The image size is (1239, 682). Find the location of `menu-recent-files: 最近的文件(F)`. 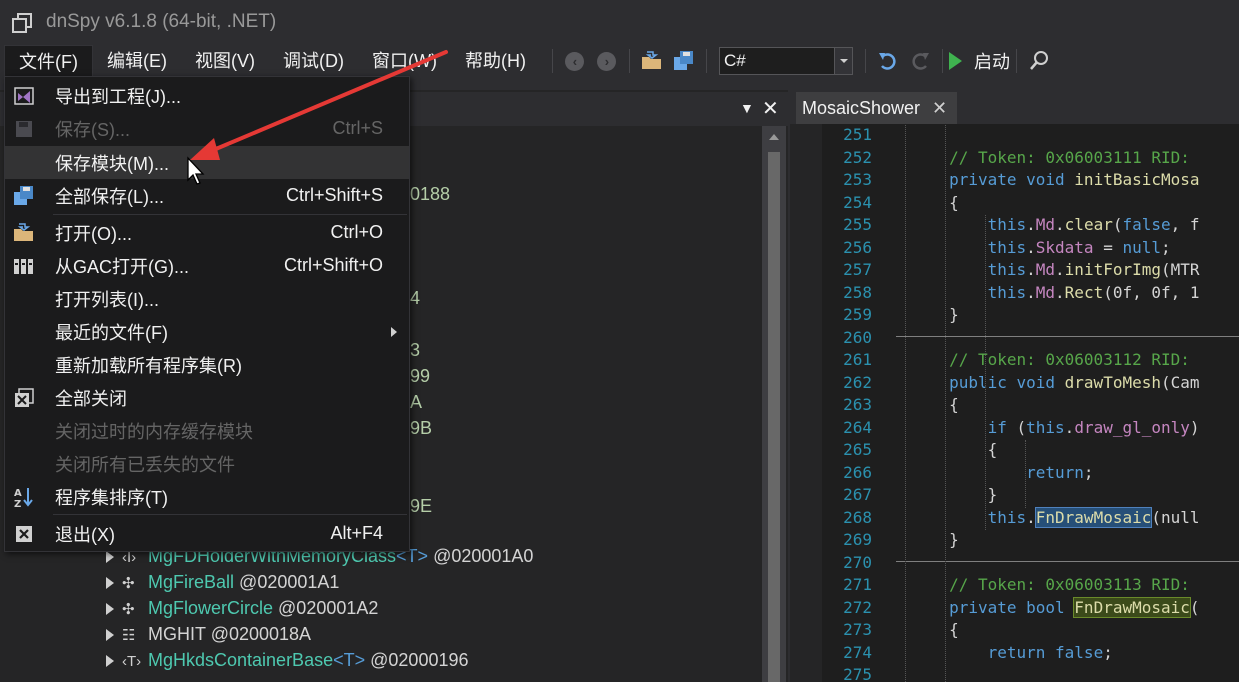

menu-recent-files: 最近的文件(F) is located at coordinates (207, 331).